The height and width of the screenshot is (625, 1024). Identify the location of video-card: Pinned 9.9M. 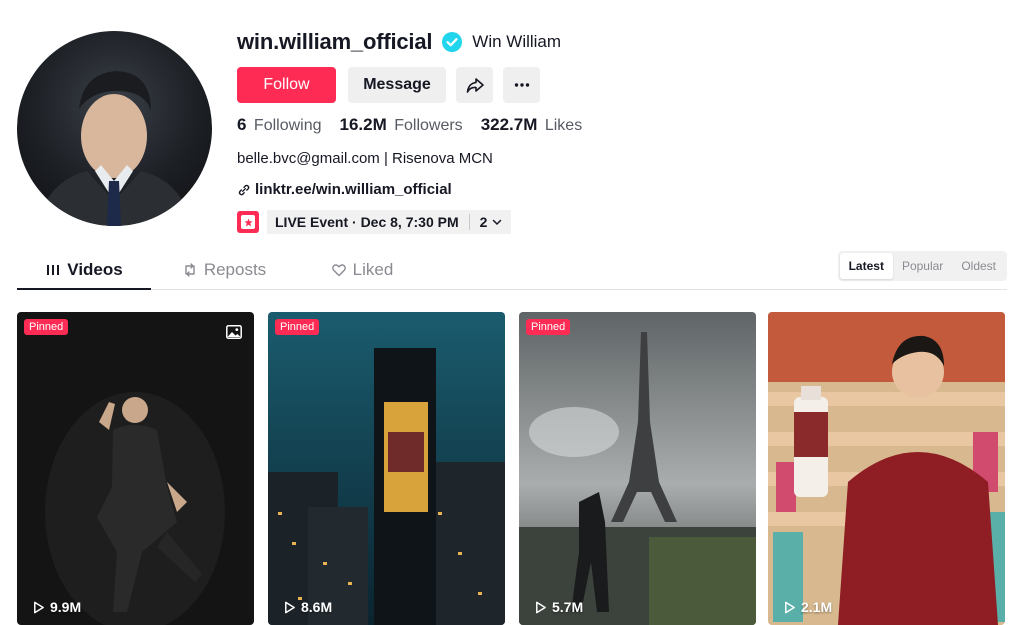
(135, 468).